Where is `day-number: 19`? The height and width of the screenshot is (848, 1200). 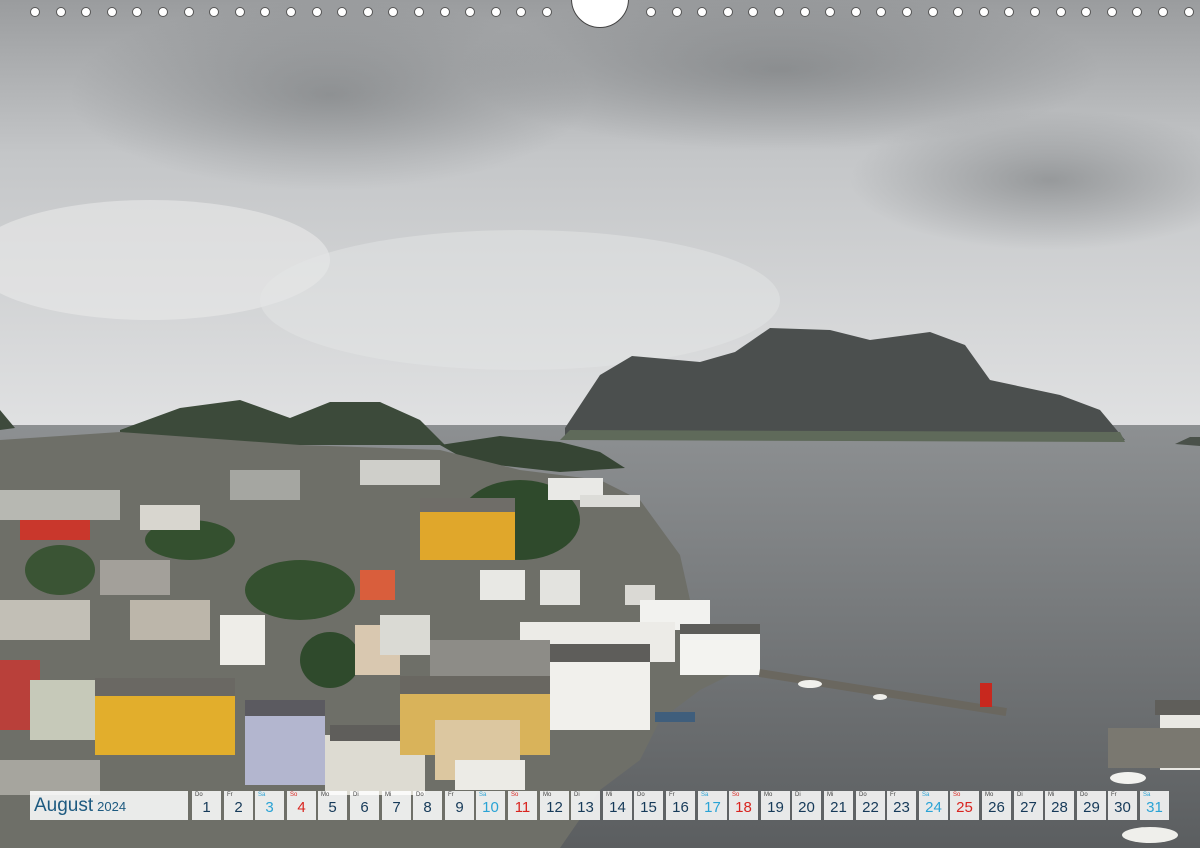 day-number: 19 is located at coordinates (775, 807).